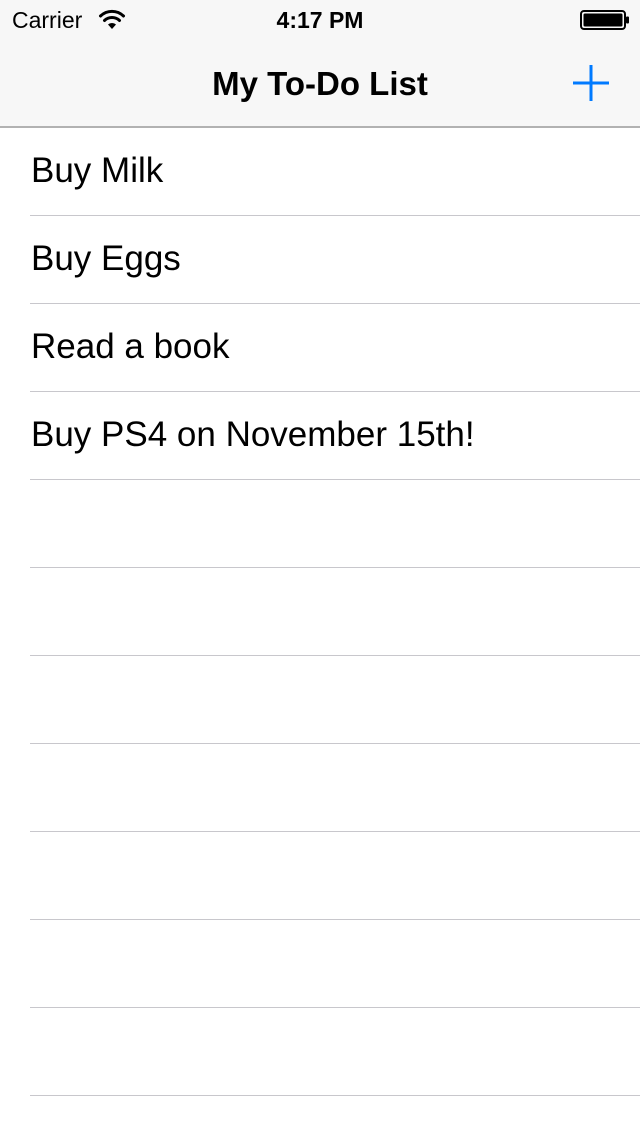  I want to click on todo-item-label: Buy PS4 on November 15th!, so click(253, 434).